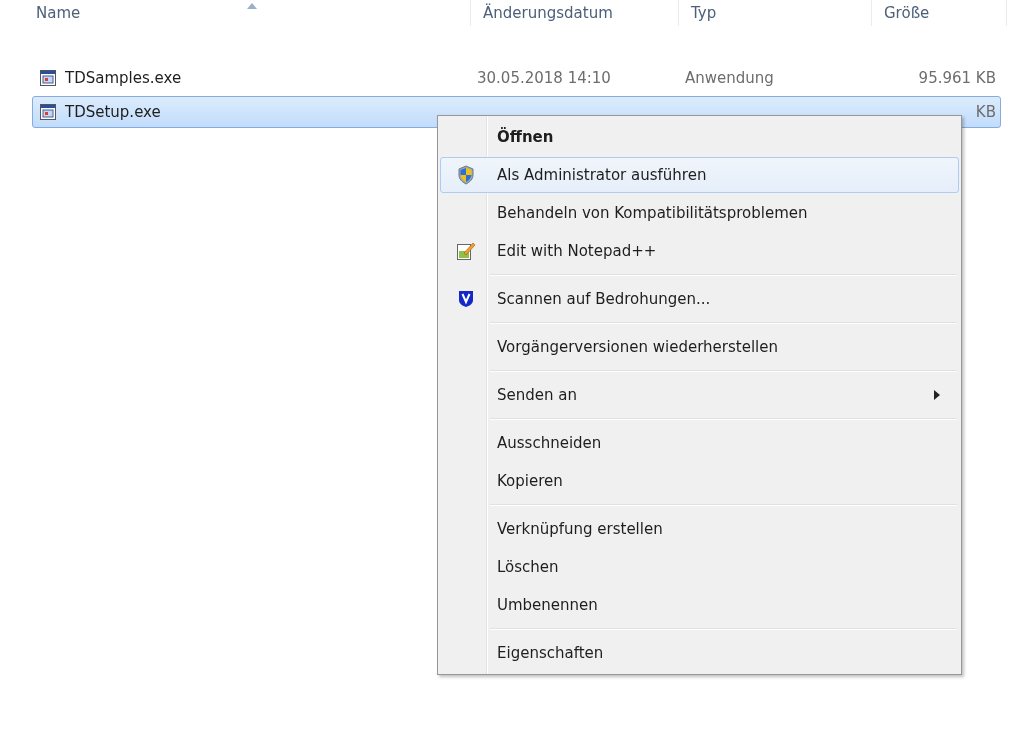 The image size is (1017, 753). Describe the element at coordinates (699, 481) in the screenshot. I see `menu-item: Kopieren` at that location.